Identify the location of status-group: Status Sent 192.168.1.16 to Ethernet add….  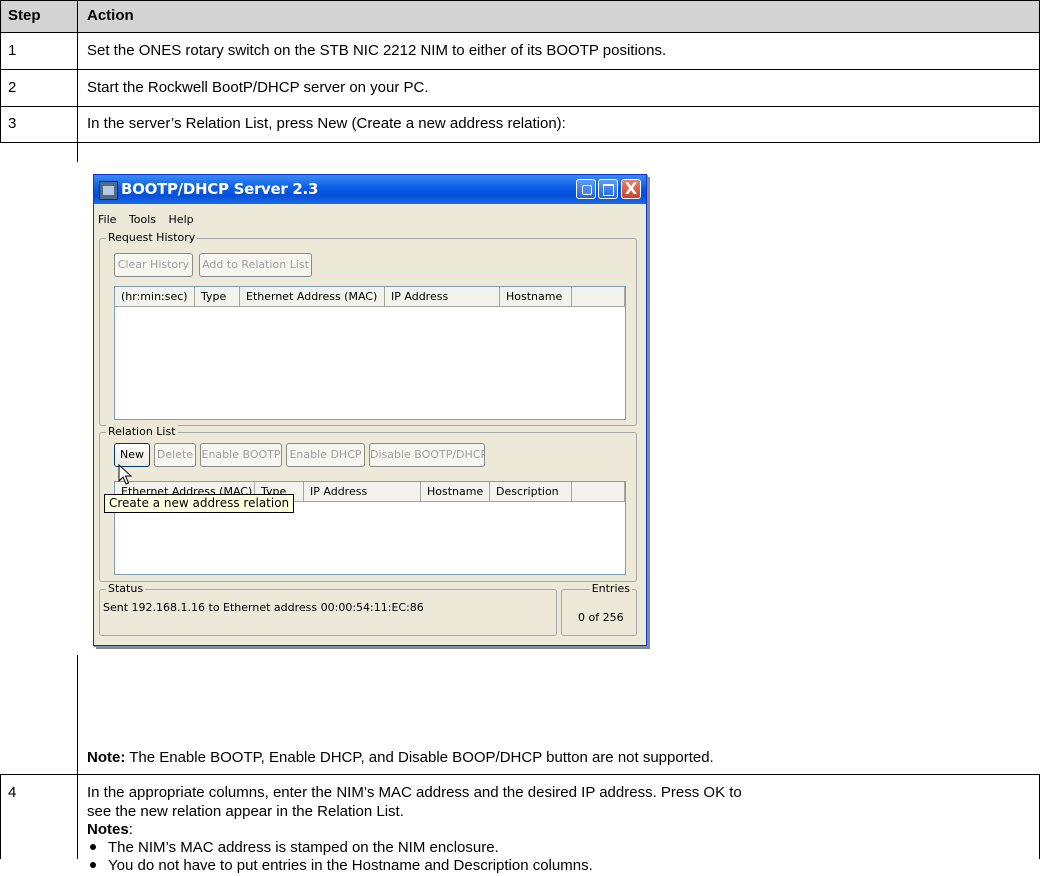
(328, 609).